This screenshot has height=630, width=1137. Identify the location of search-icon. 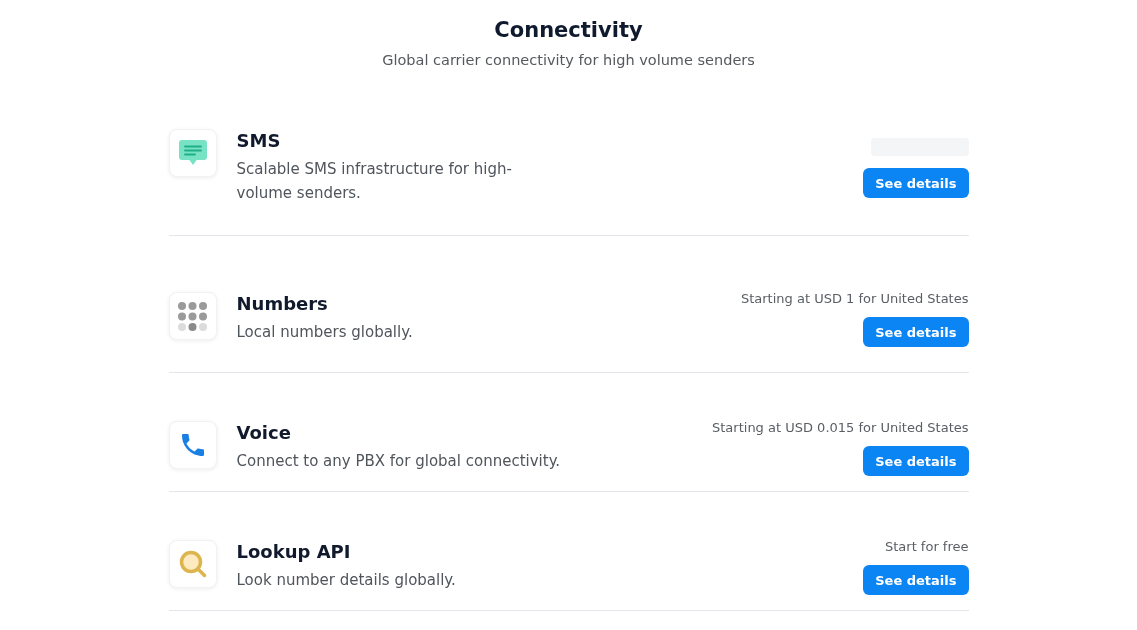
(192, 564).